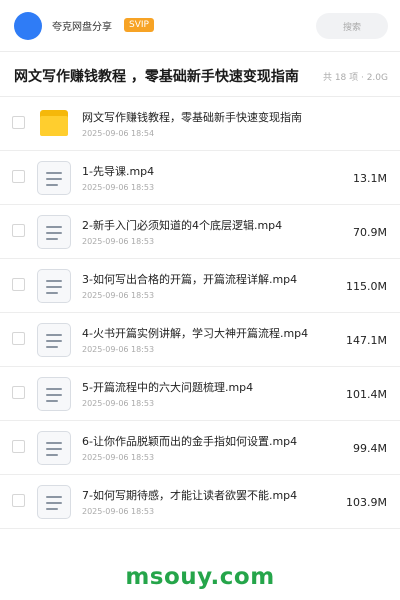  Describe the element at coordinates (118, 171) in the screenshot. I see `file-name: 1-先导课.mp4` at that location.